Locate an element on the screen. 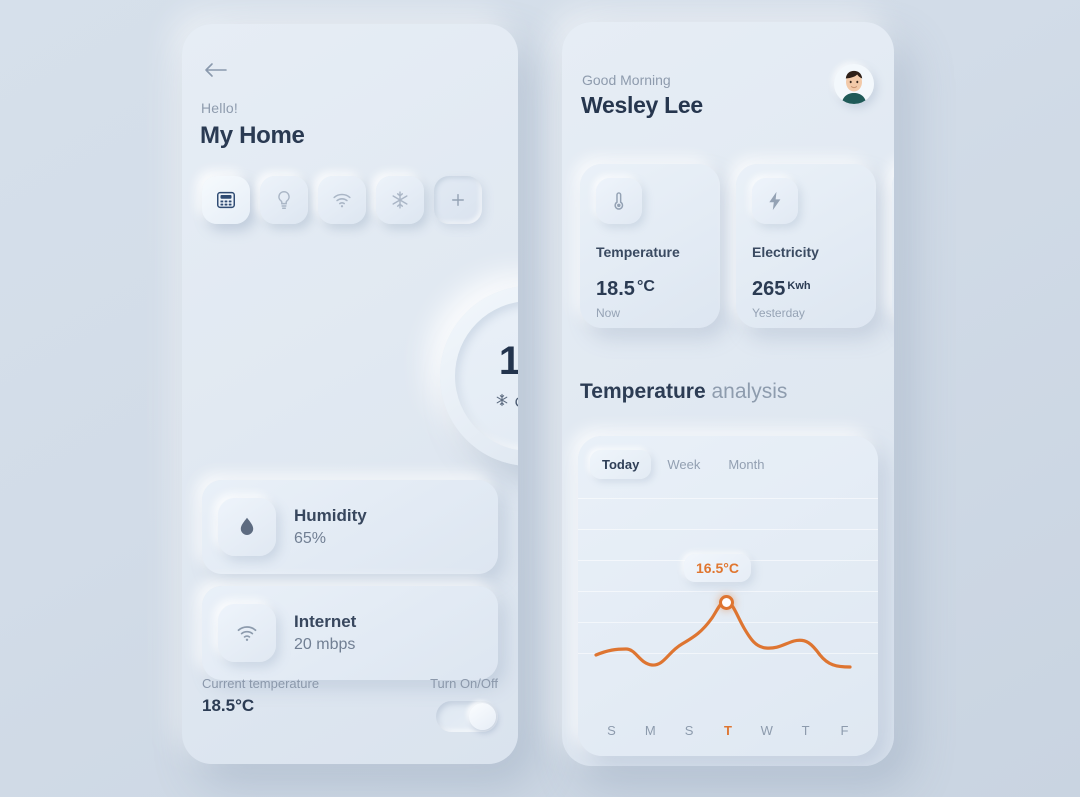 The height and width of the screenshot is (797, 1080). stat-label-electricity: Electricity is located at coordinates (785, 252).